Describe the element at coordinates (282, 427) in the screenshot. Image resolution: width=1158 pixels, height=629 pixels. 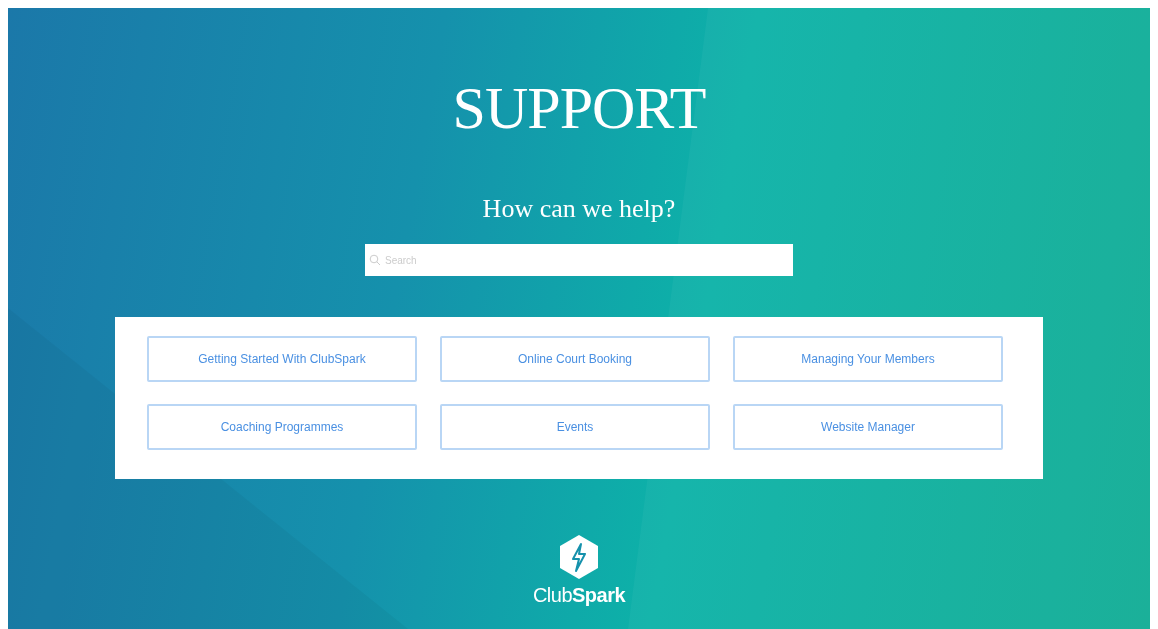
I see `topic-button: Coaching Programmes` at that location.